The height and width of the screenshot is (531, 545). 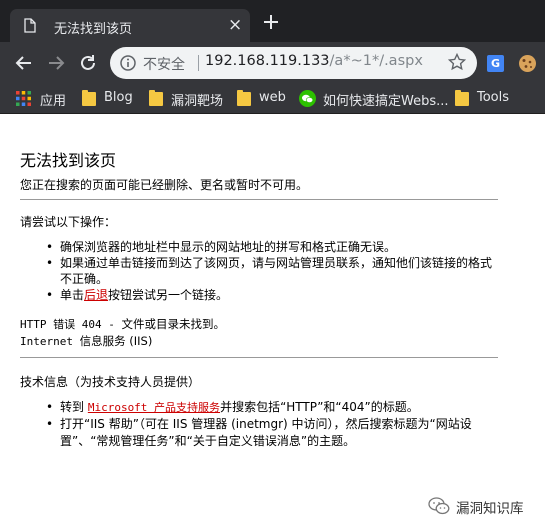 I want to click on tech-text-post: 并搜索包括“HTTP”和“404”的标题。, so click(x=319, y=407).